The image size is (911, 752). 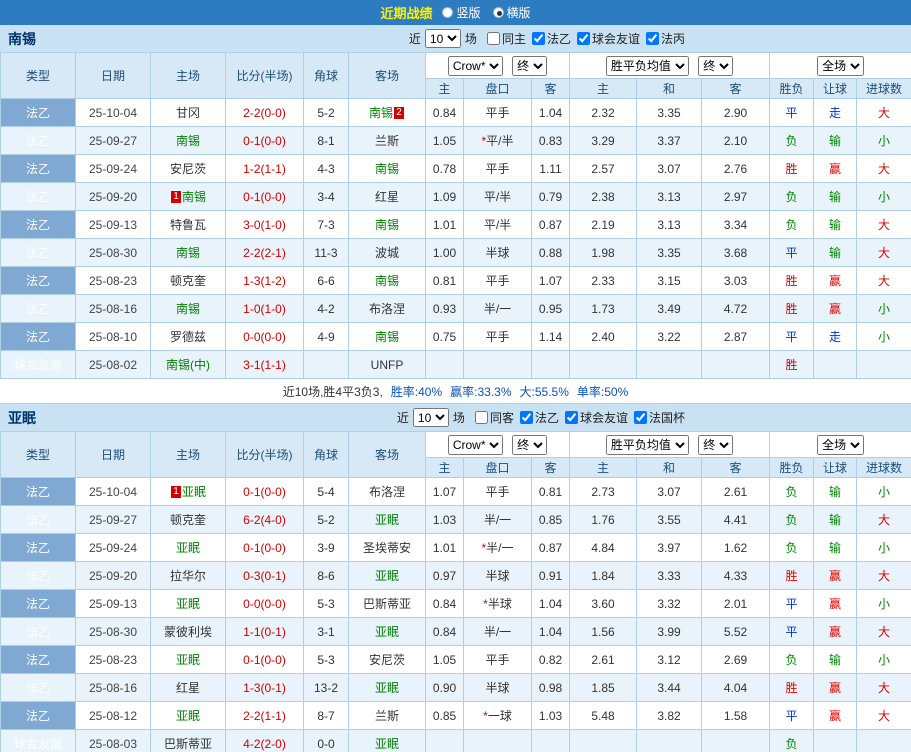 What do you see at coordinates (387, 253) in the screenshot?
I see `team-name: 波城` at bounding box center [387, 253].